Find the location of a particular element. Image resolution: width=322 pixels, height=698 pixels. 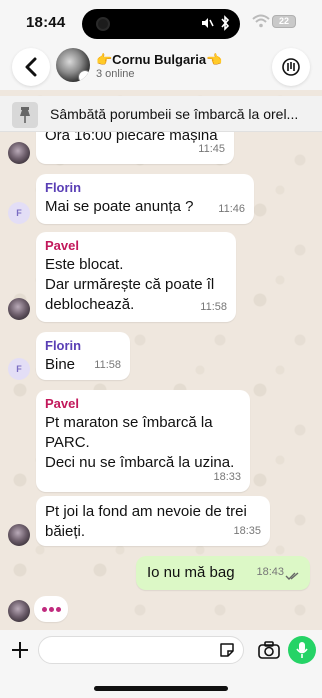

back-button is located at coordinates (31, 67).